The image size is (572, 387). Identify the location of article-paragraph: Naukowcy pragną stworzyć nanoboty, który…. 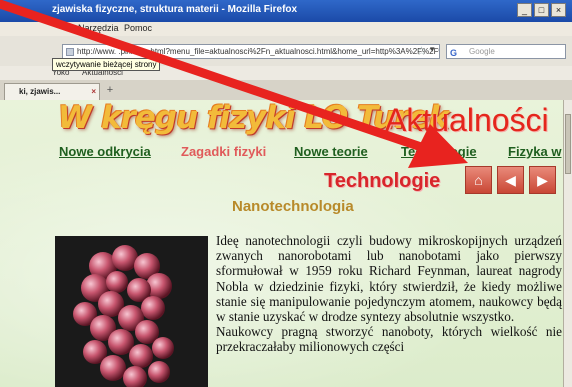
(389, 339).